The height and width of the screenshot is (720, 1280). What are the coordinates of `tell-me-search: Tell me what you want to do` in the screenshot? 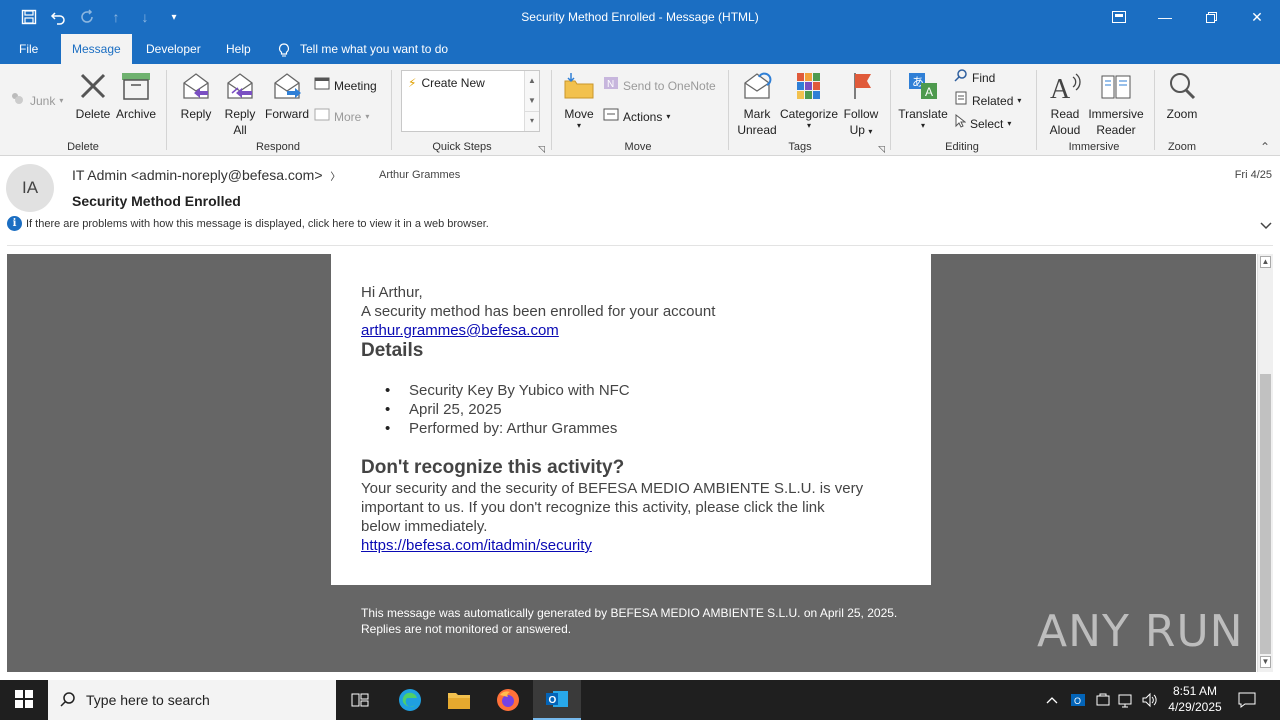 It's located at (363, 49).